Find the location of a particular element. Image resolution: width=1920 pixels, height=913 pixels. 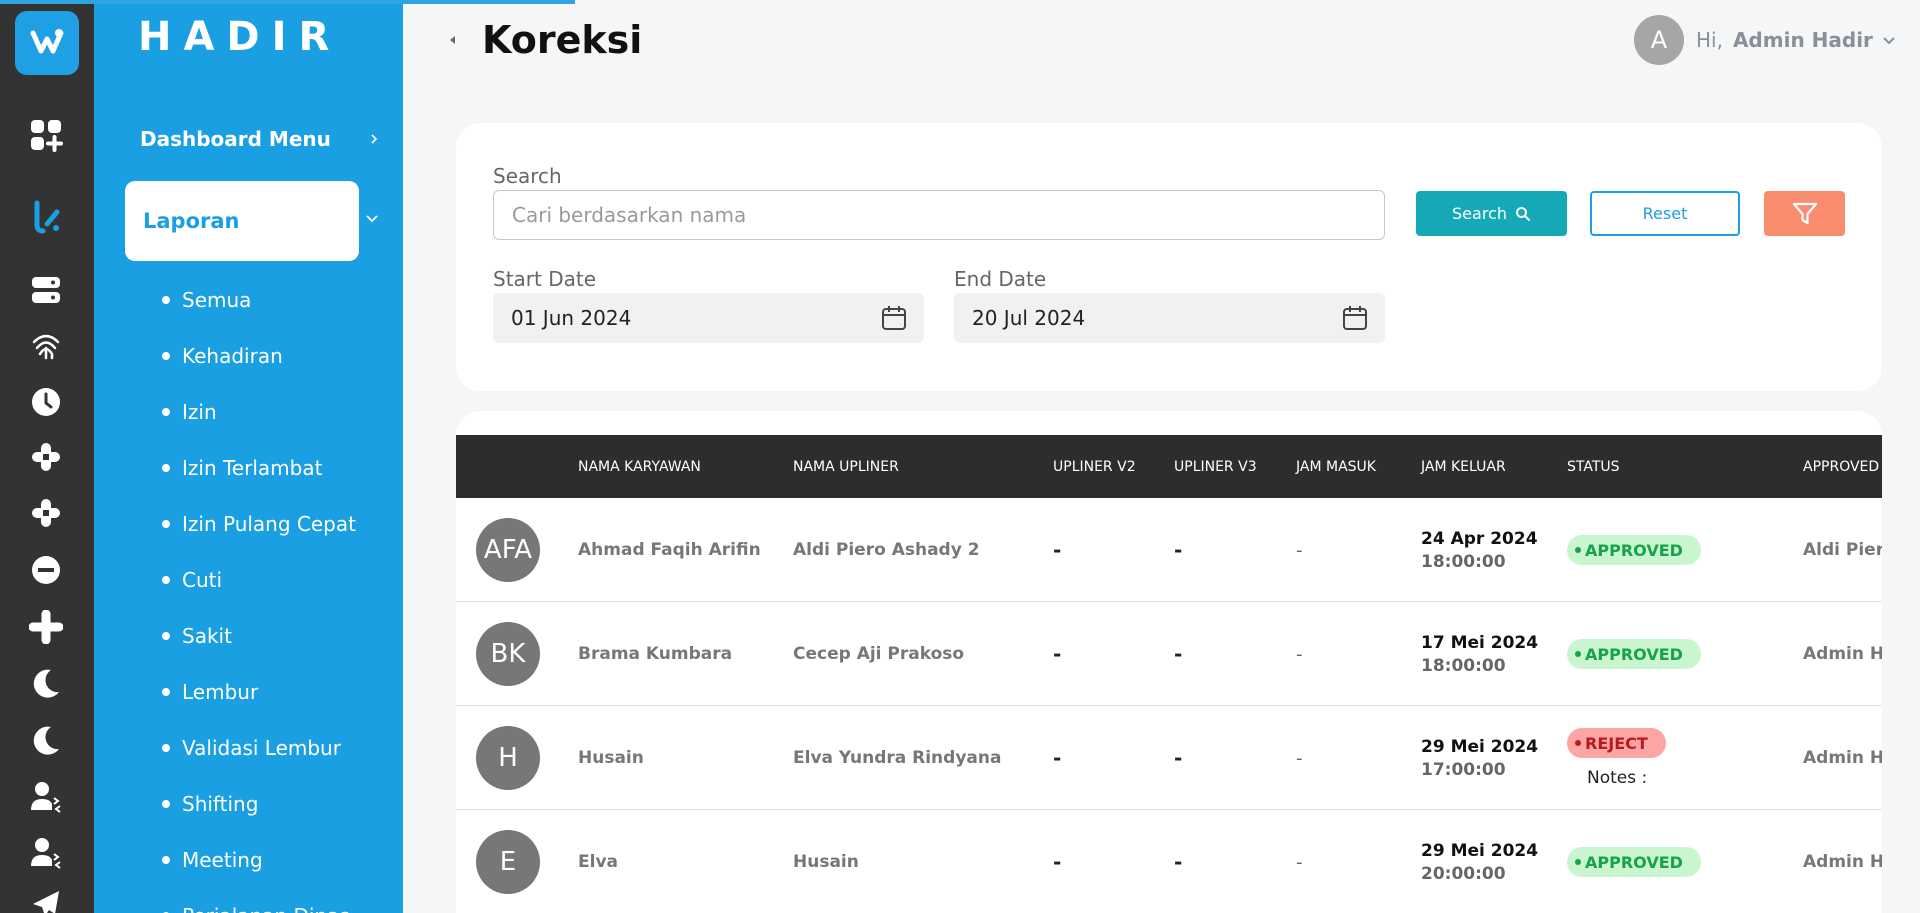

chevron-down-icon is located at coordinates (372, 218).